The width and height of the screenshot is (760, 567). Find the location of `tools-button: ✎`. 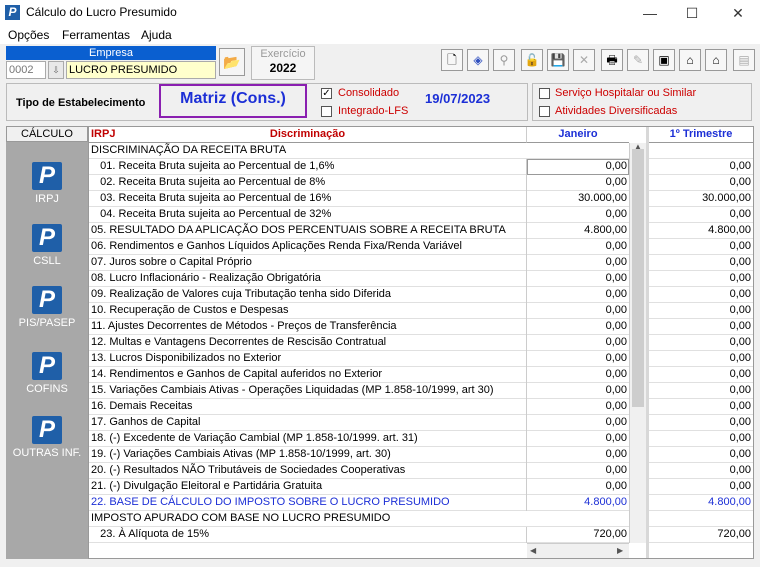

tools-button: ✎ is located at coordinates (638, 60).